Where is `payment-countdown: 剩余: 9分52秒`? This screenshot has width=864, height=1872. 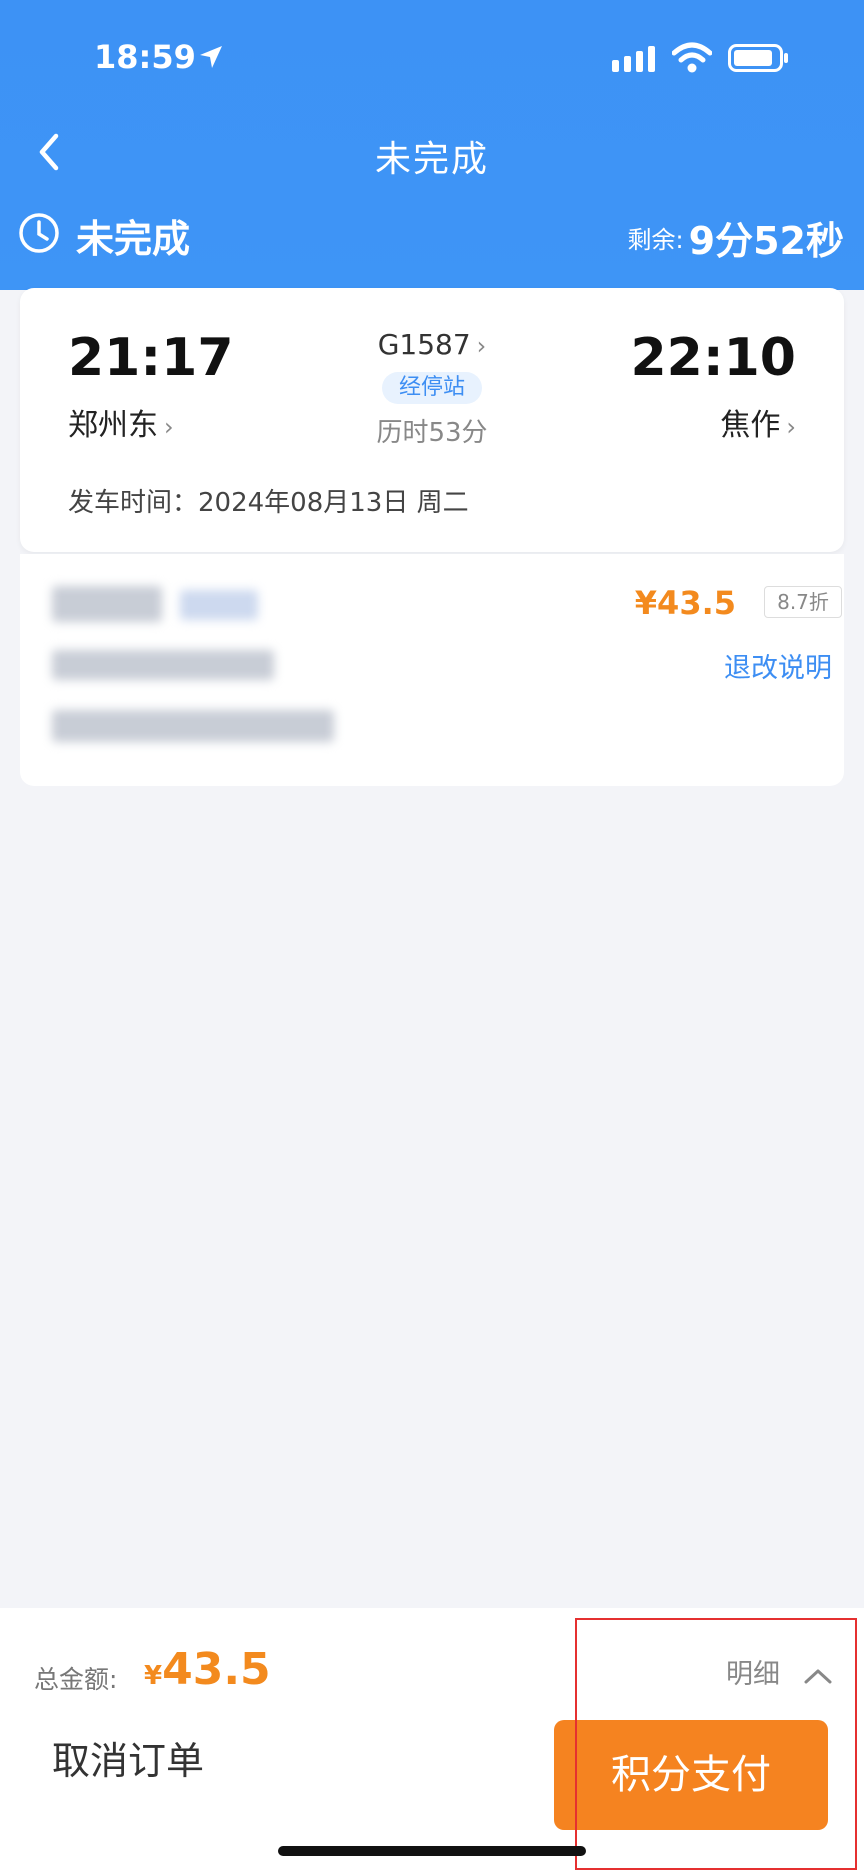
payment-countdown: 剩余: 9分52秒 is located at coordinates (735, 237).